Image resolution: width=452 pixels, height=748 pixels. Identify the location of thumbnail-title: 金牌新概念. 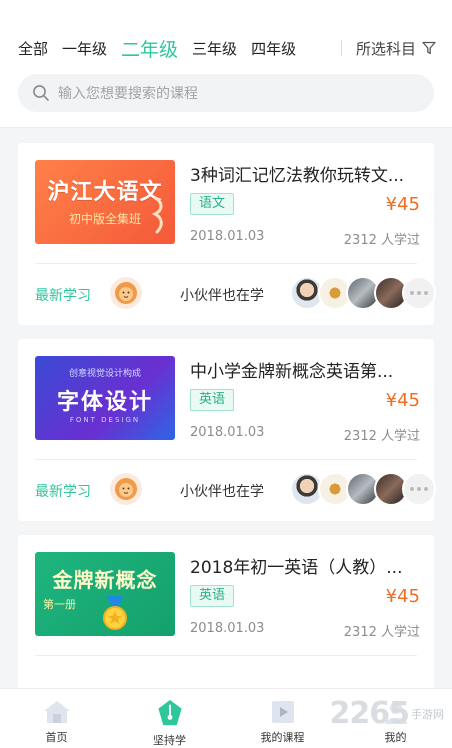
(105, 580).